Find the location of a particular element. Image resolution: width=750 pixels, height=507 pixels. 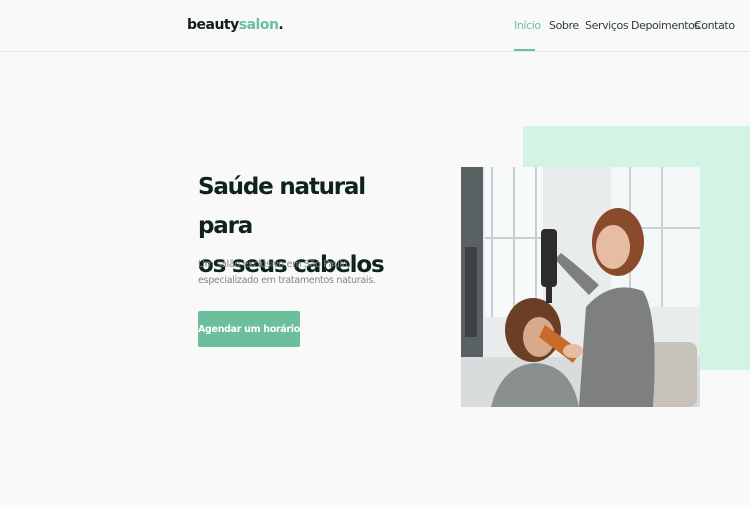

site-logo: beautysalon. is located at coordinates (235, 25).